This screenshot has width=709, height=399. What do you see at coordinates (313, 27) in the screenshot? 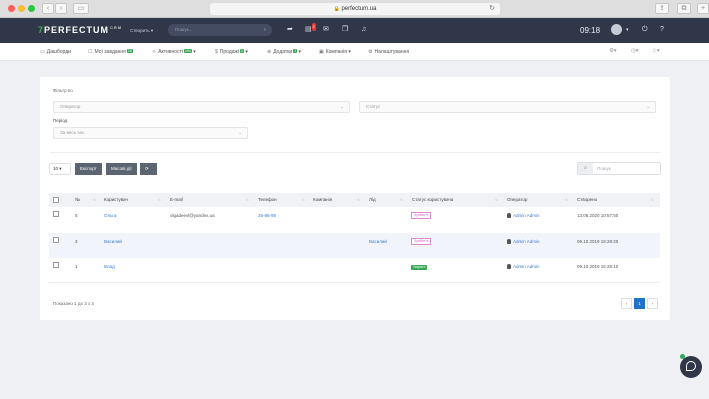
I see `tasks-badge: 2` at bounding box center [313, 27].